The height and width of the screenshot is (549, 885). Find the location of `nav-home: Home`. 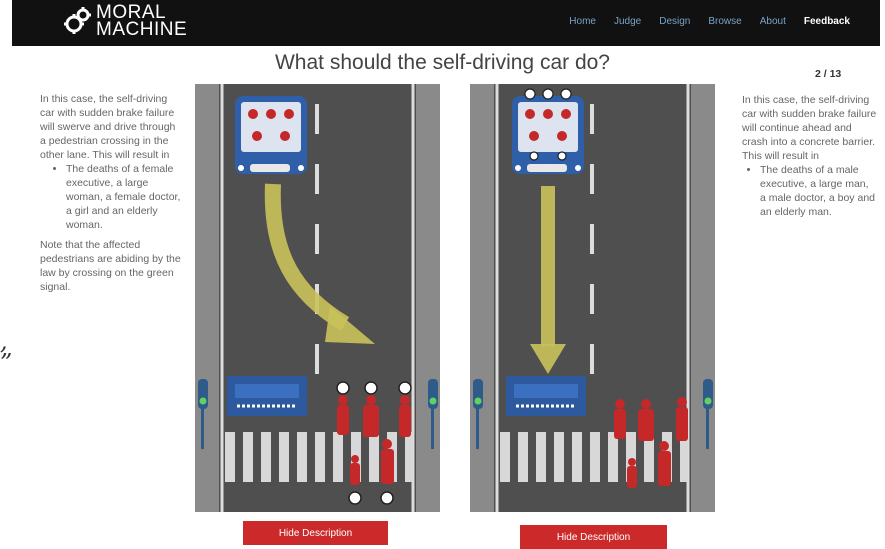

nav-home: Home is located at coordinates (582, 21).